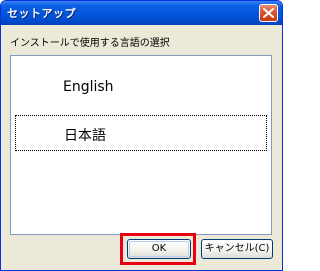 The width and height of the screenshot is (320, 271). What do you see at coordinates (141, 88) in the screenshot?
I see `language-item-english: English` at bounding box center [141, 88].